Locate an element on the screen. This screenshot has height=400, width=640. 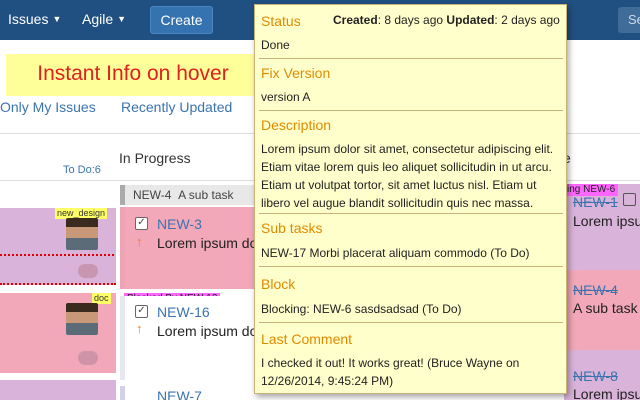
created-label: Created is located at coordinates (355, 20).